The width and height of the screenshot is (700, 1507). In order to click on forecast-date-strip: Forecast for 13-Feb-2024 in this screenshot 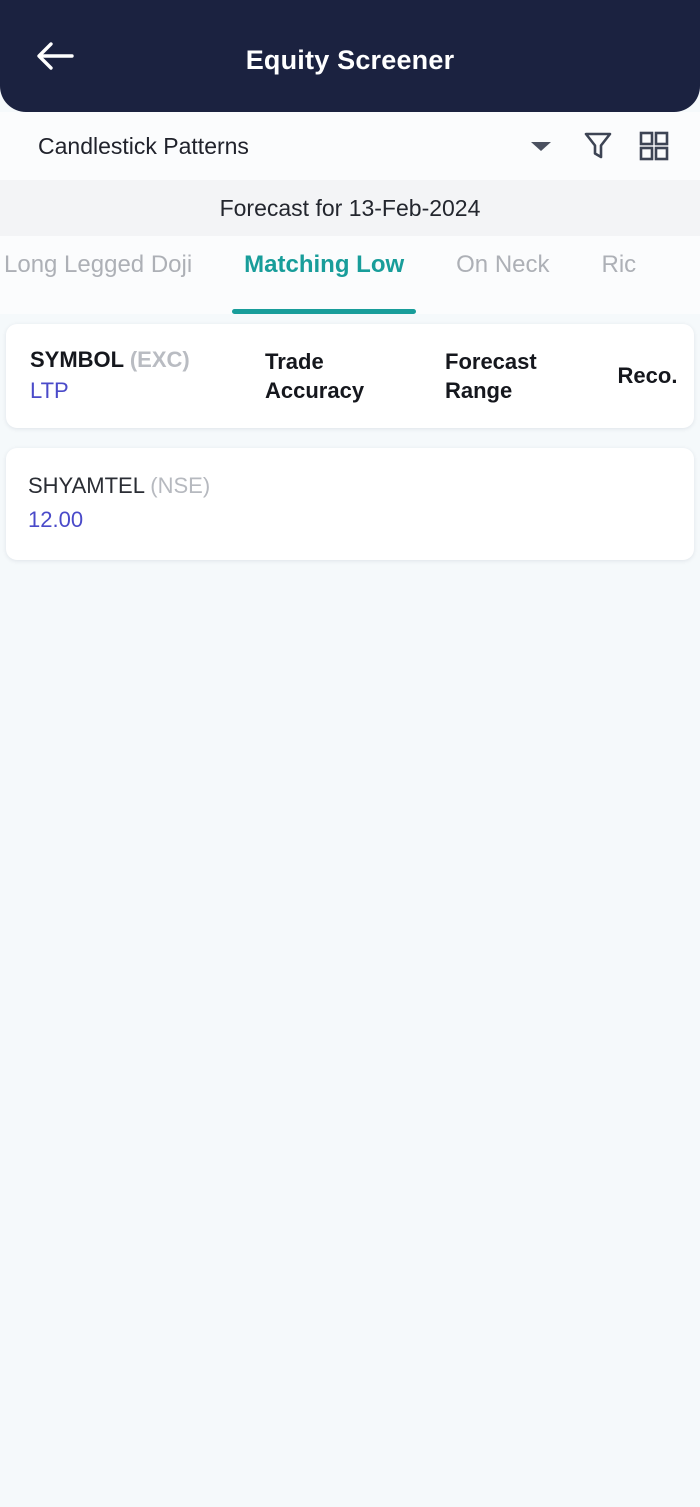, I will do `click(350, 208)`.